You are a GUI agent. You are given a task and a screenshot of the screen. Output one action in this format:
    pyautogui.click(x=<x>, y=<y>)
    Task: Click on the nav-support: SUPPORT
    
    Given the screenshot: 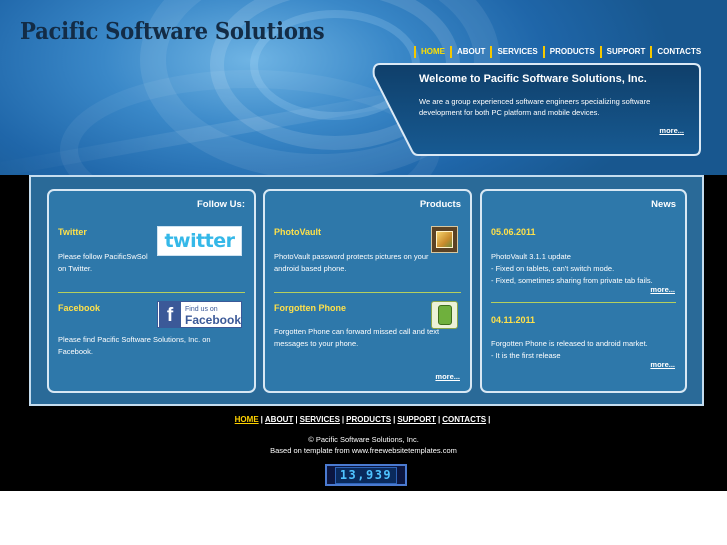 What is the action you would take?
    pyautogui.click(x=625, y=51)
    